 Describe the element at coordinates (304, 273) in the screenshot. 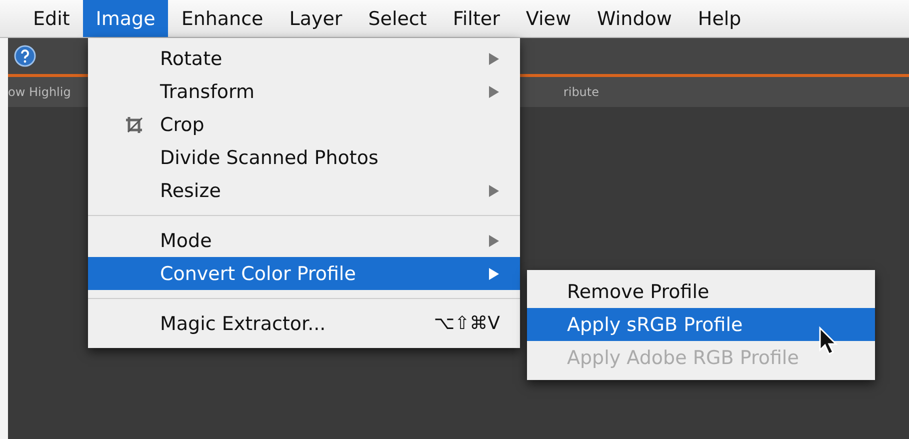

I see `menu-item: Convert Color Profile` at that location.